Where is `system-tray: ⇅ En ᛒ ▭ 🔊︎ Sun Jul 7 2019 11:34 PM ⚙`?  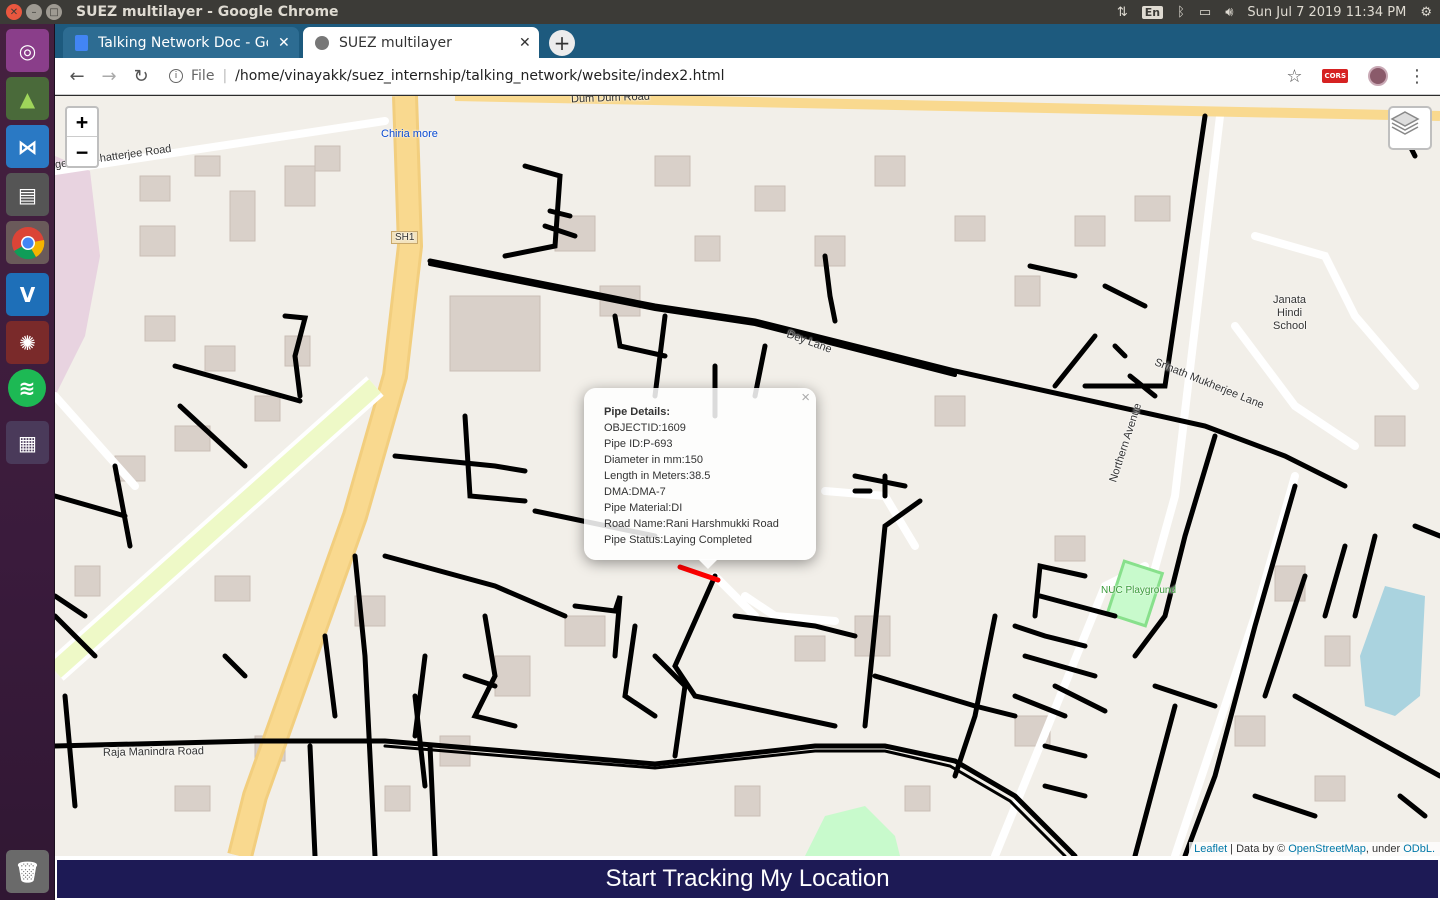
system-tray: ⇅ En ᛒ ▭ 🔊︎ Sun Jul 7 2019 11:34 PM ⚙ is located at coordinates (1278, 12).